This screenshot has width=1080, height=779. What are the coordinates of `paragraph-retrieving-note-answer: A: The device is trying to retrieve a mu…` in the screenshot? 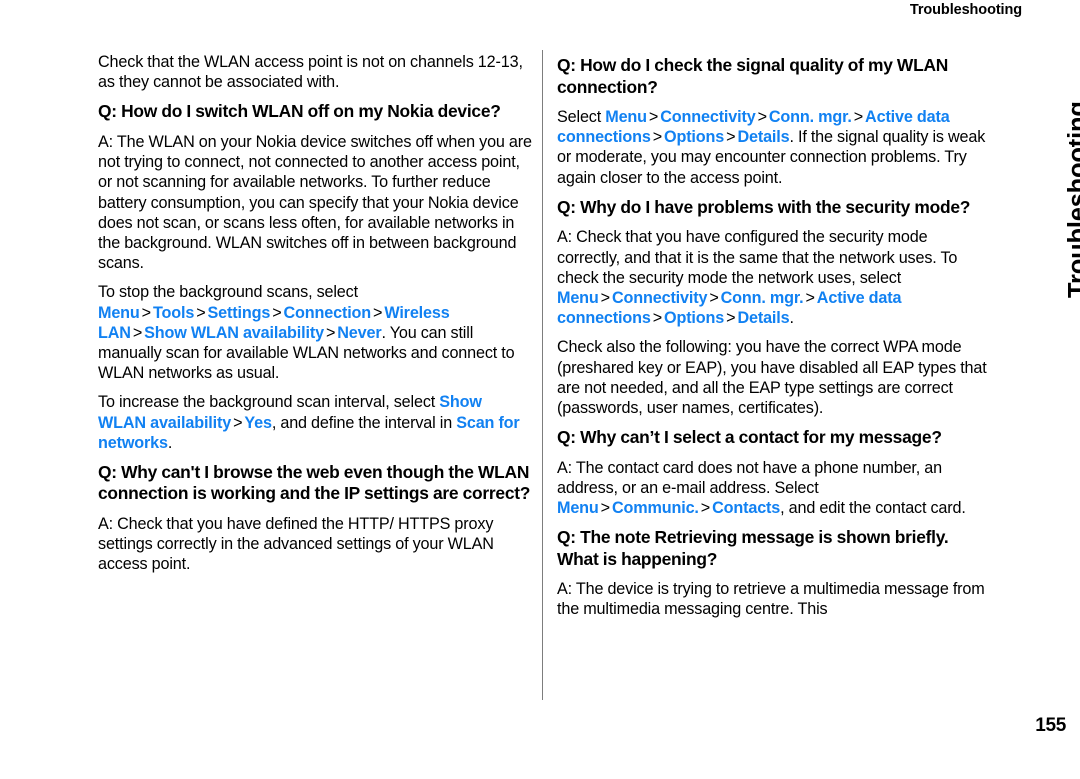 It's located at (771, 599).